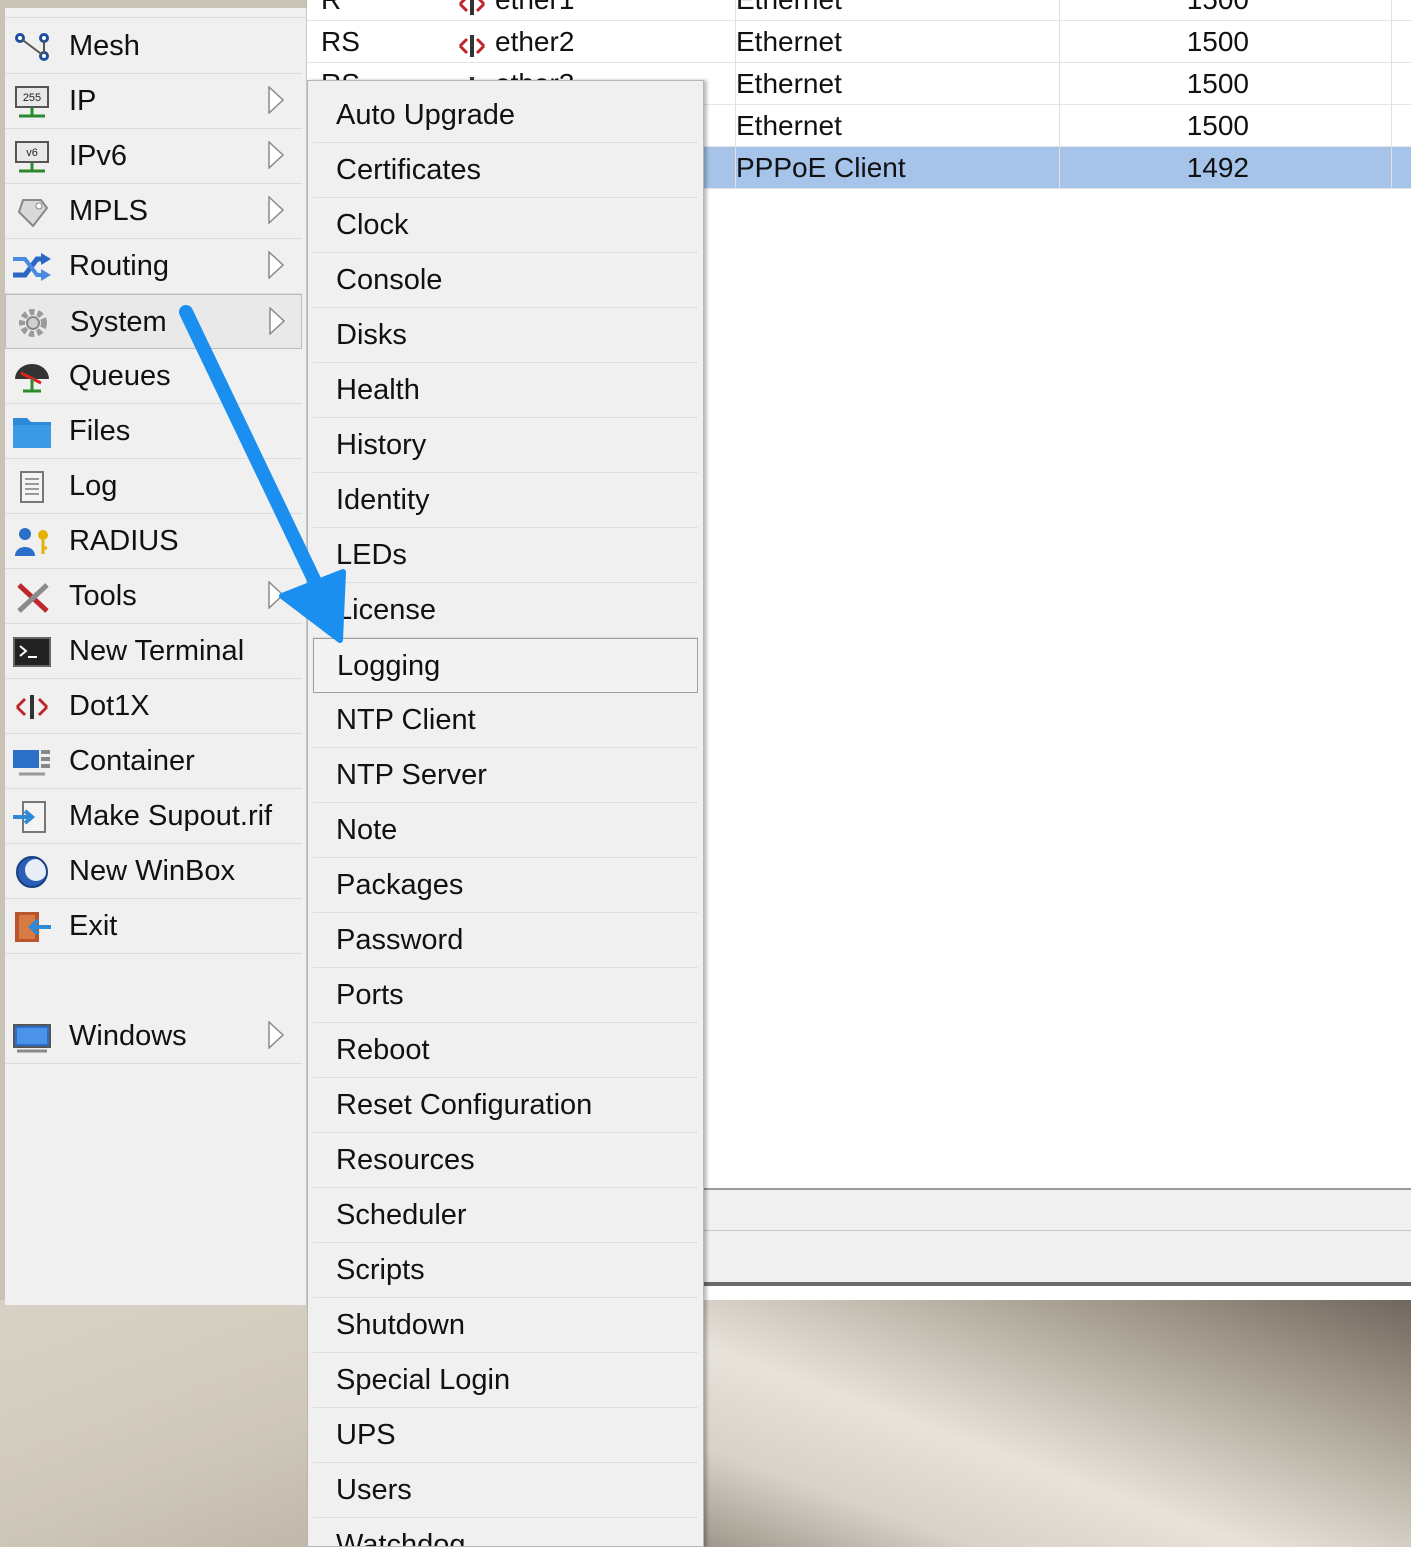 The height and width of the screenshot is (1547, 1411). Describe the element at coordinates (505, 500) in the screenshot. I see `submenu-item-identity: Identity` at that location.